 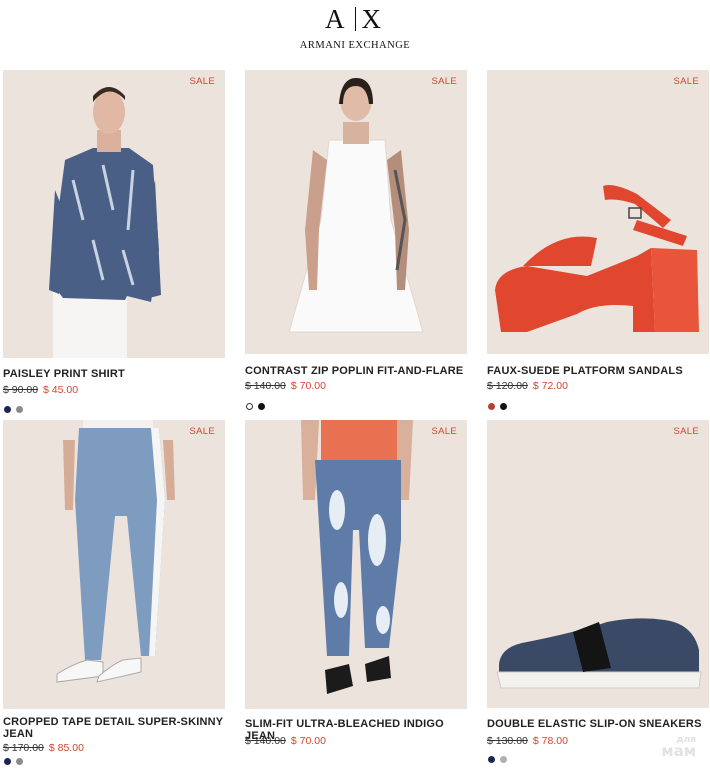 I want to click on product-prices: $ 120.00 $ 72.00, so click(x=527, y=386).